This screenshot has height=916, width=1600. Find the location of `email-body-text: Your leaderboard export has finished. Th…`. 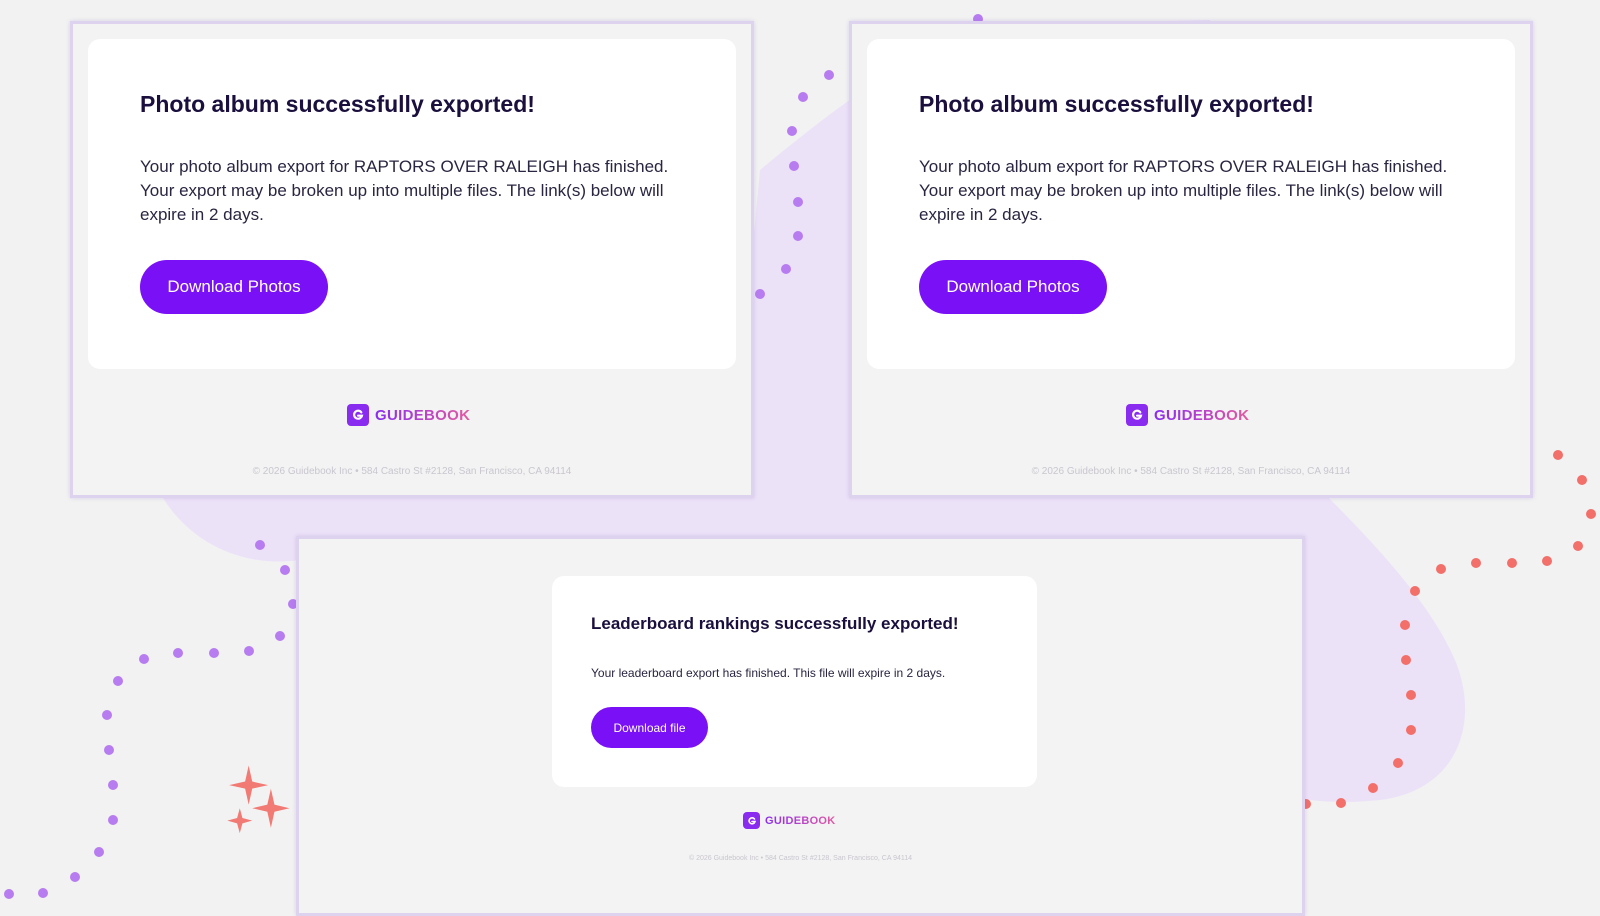

email-body-text: Your leaderboard export has finished. Th… is located at coordinates (768, 673).